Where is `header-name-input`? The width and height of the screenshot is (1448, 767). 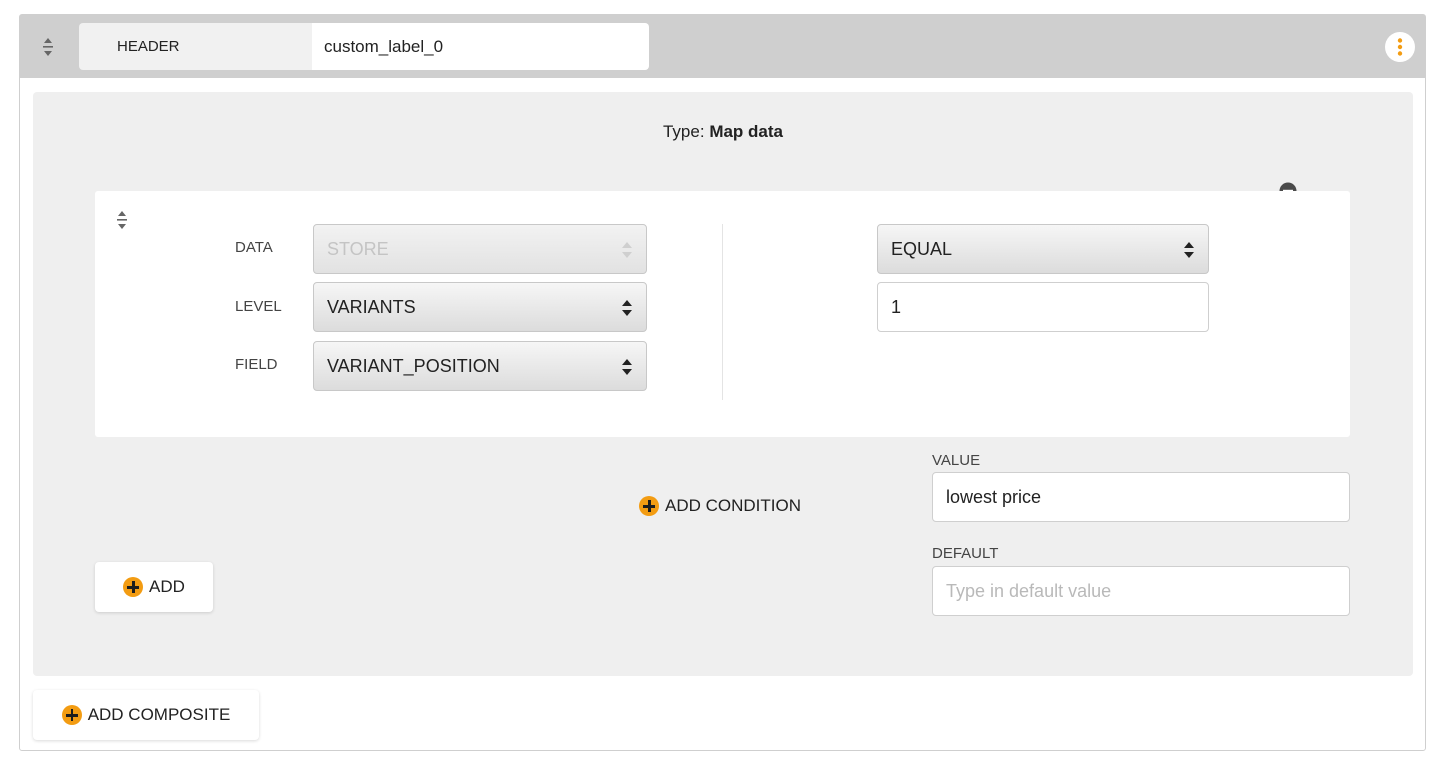 header-name-input is located at coordinates (480, 46).